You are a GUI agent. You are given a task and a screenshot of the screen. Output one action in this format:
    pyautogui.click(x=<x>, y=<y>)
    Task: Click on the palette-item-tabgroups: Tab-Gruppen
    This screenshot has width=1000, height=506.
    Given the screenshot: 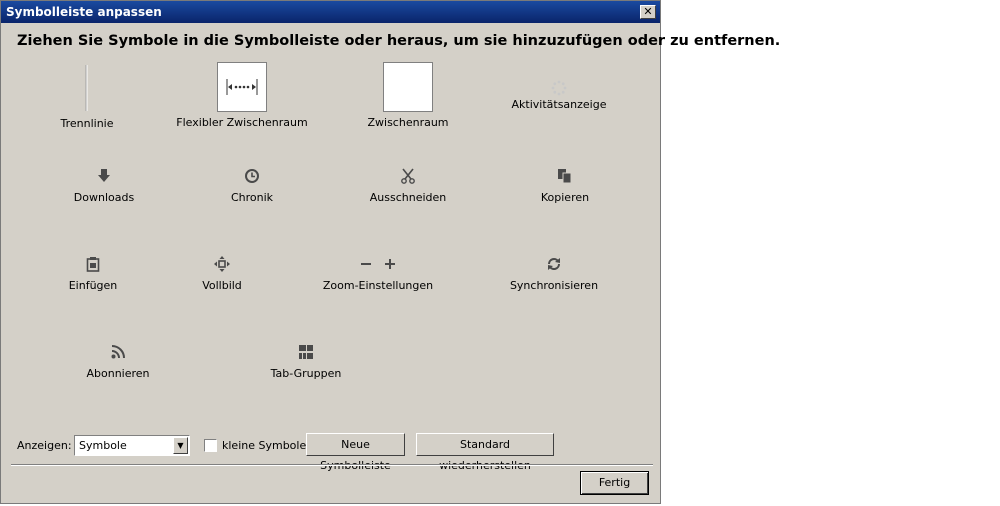 What is the action you would take?
    pyautogui.click(x=306, y=362)
    